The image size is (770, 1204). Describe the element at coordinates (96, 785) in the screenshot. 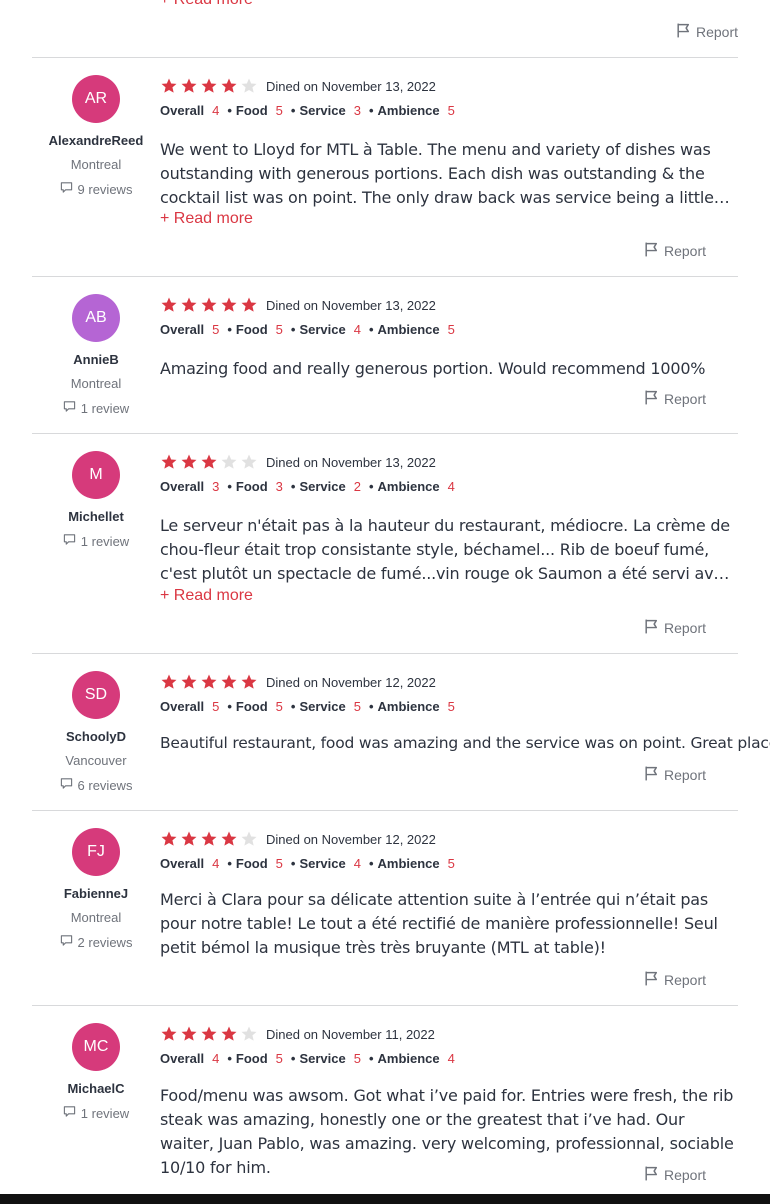

I see `review-count: 6 reviews` at that location.